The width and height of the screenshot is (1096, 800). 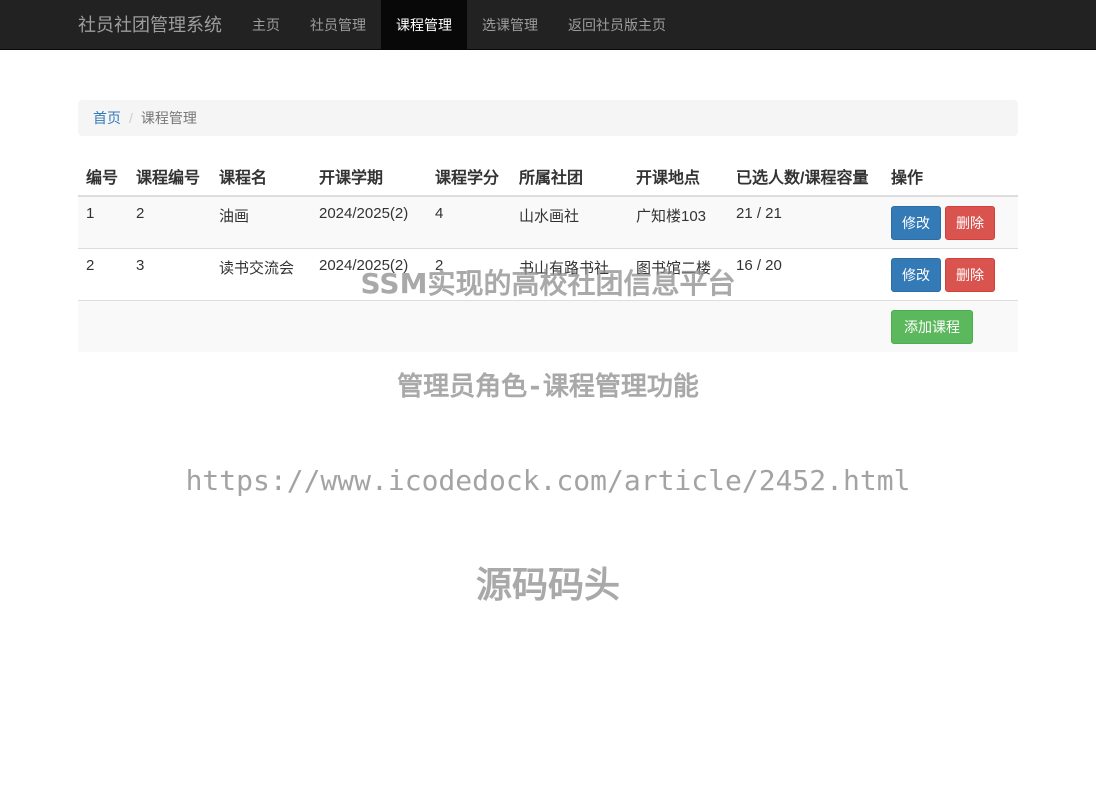 What do you see at coordinates (103, 222) in the screenshot?
I see `cell-id: 1` at bounding box center [103, 222].